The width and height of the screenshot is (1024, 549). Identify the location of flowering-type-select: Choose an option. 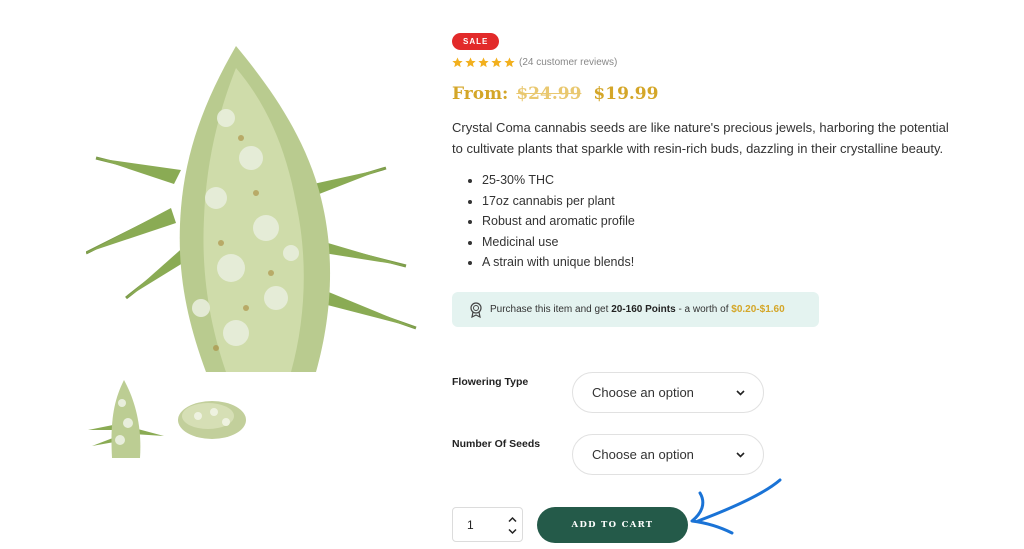
(668, 392).